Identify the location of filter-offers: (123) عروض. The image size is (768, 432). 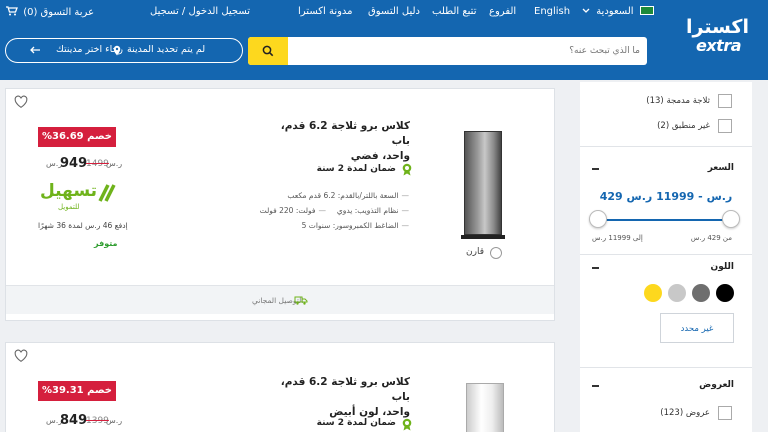
(685, 413).